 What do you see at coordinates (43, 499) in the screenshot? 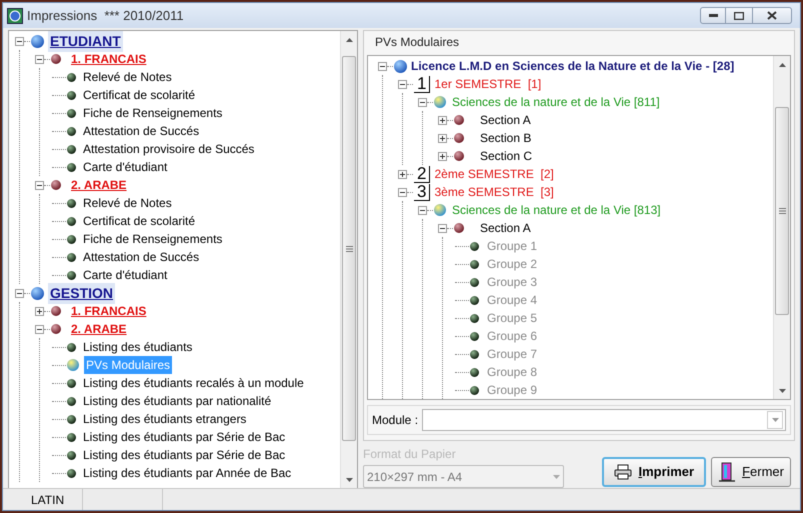
I see `status-text: LATIN` at bounding box center [43, 499].